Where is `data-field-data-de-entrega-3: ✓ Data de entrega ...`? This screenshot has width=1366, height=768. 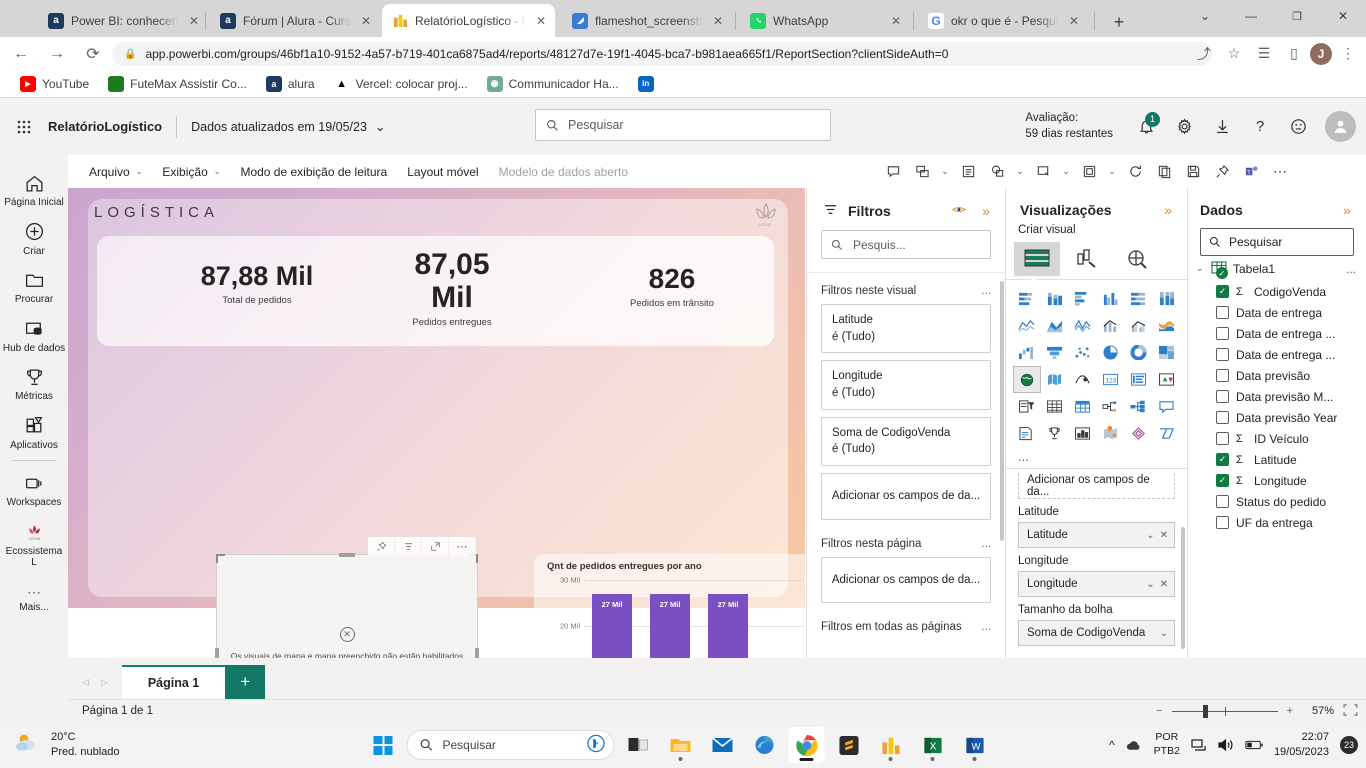 data-field-data-de-entrega-3: ✓ Data de entrega ... is located at coordinates (1277, 354).